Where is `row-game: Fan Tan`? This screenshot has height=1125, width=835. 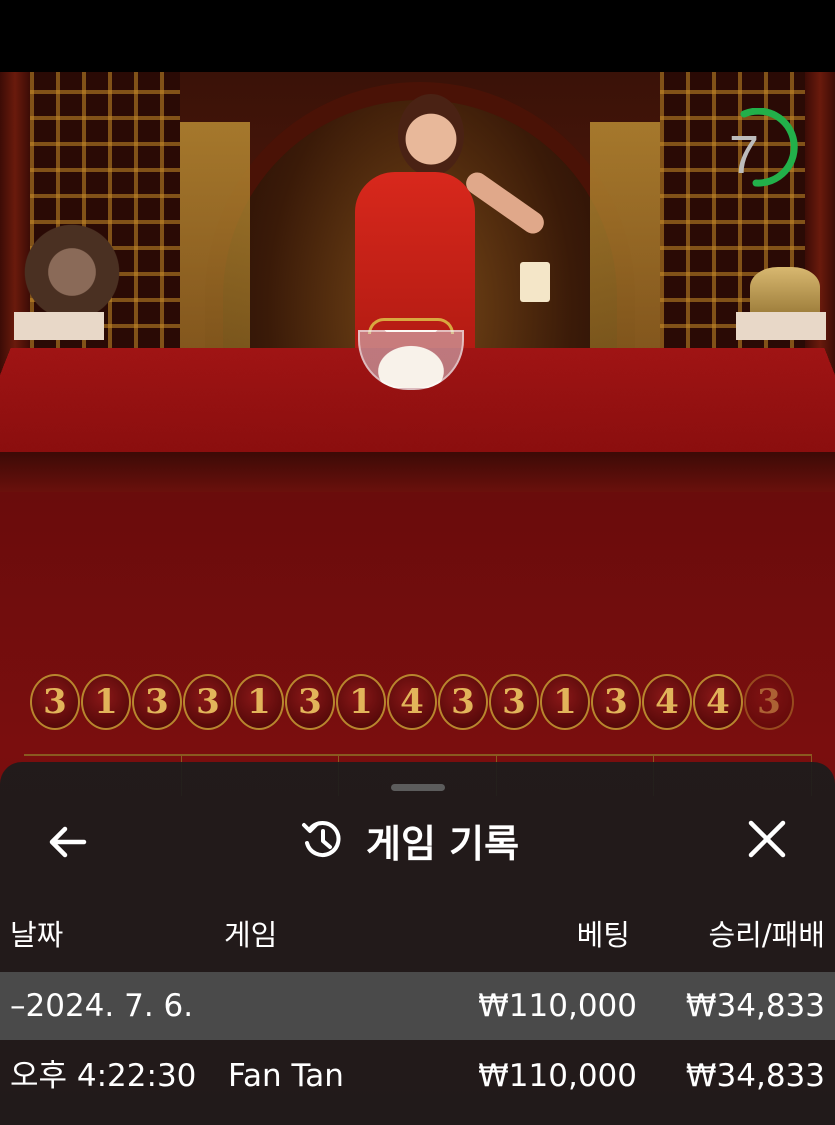
row-game: Fan Tan is located at coordinates (286, 1076).